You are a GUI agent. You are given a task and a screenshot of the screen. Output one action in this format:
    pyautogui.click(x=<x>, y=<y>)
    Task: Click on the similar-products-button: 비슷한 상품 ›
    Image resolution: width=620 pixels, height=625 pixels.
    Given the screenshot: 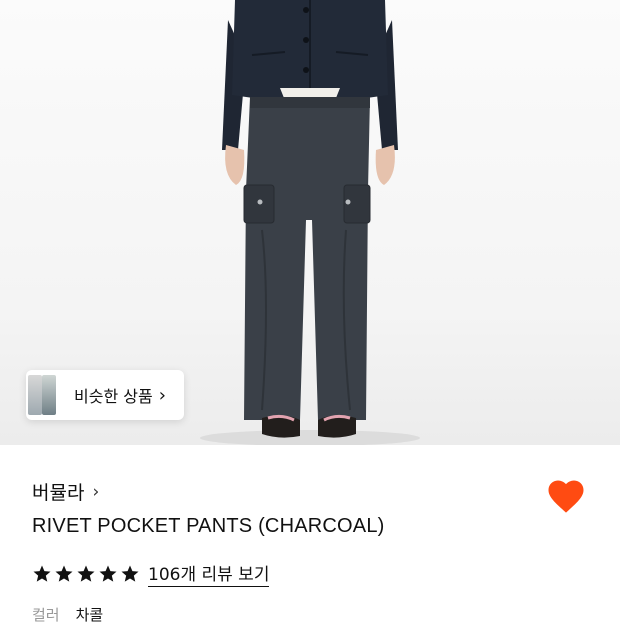 What is the action you would take?
    pyautogui.click(x=105, y=395)
    